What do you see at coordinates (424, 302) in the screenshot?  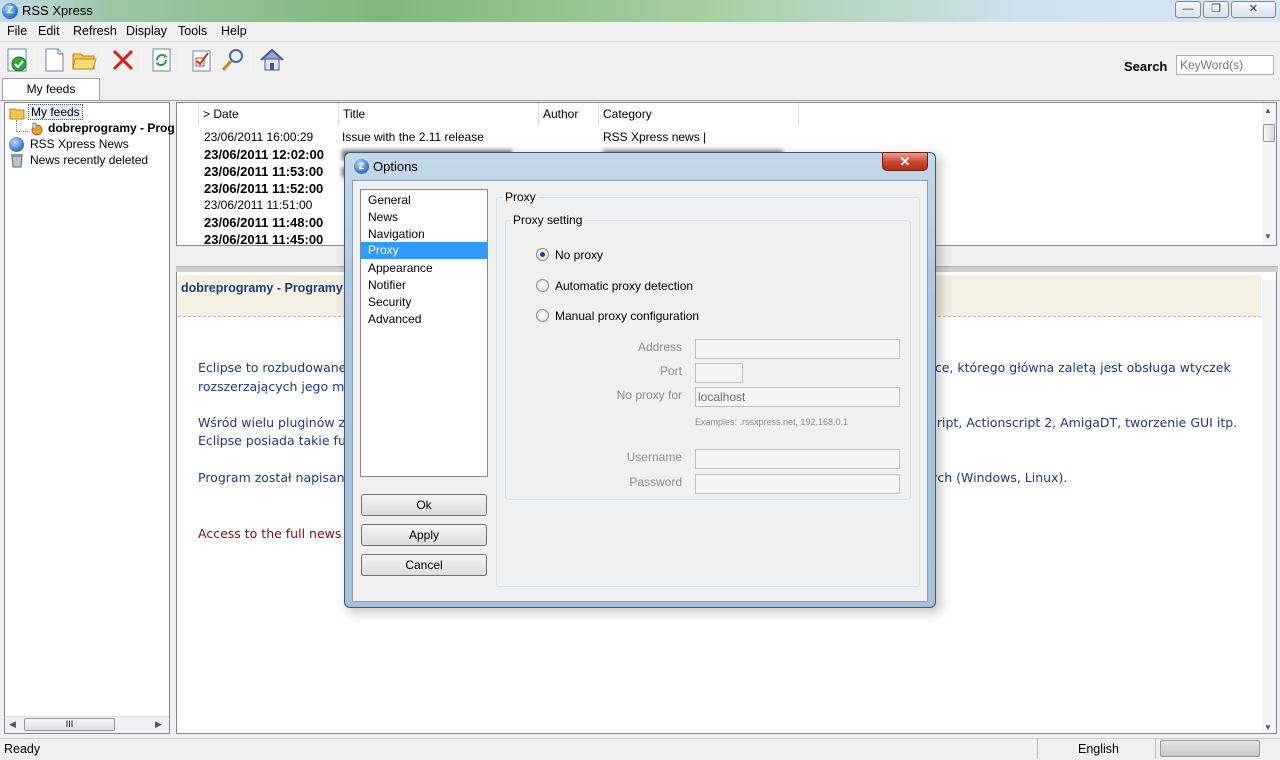 I see `category-security: Security` at bounding box center [424, 302].